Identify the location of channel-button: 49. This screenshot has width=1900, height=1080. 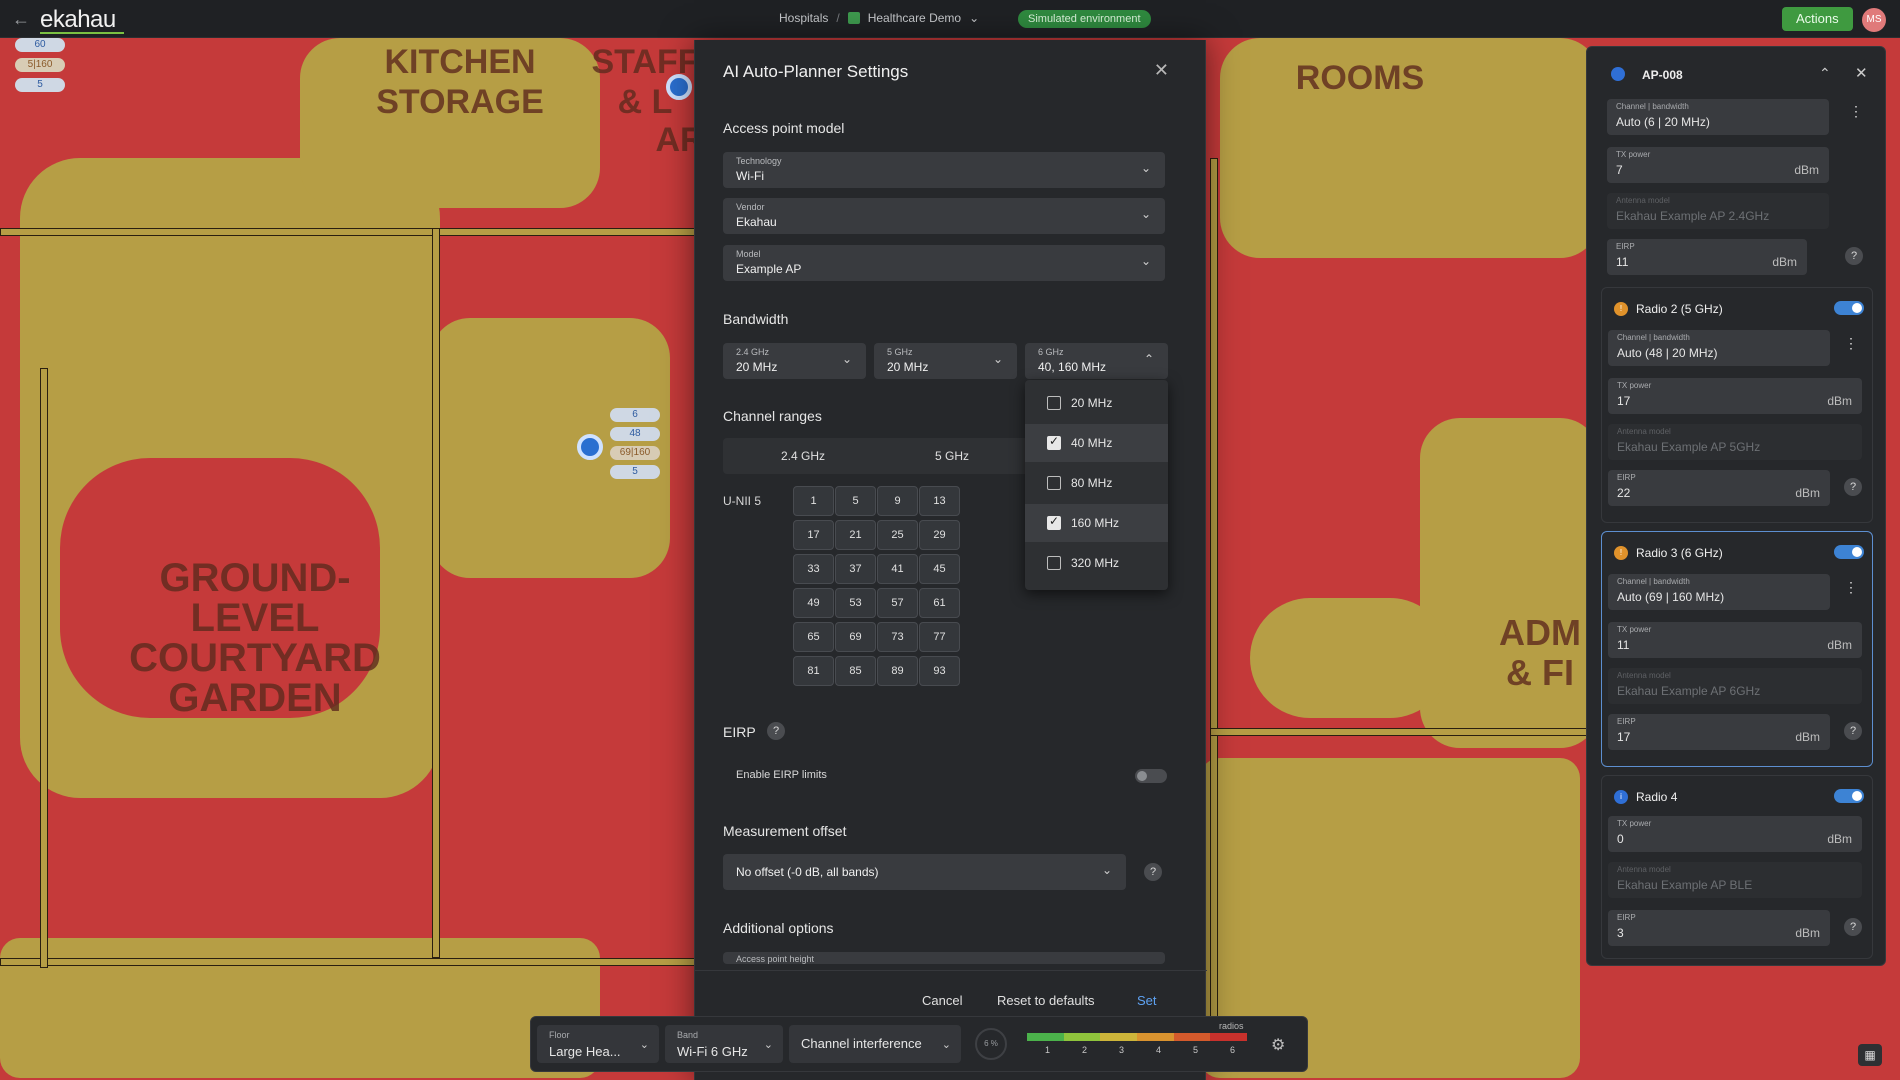
(813, 603).